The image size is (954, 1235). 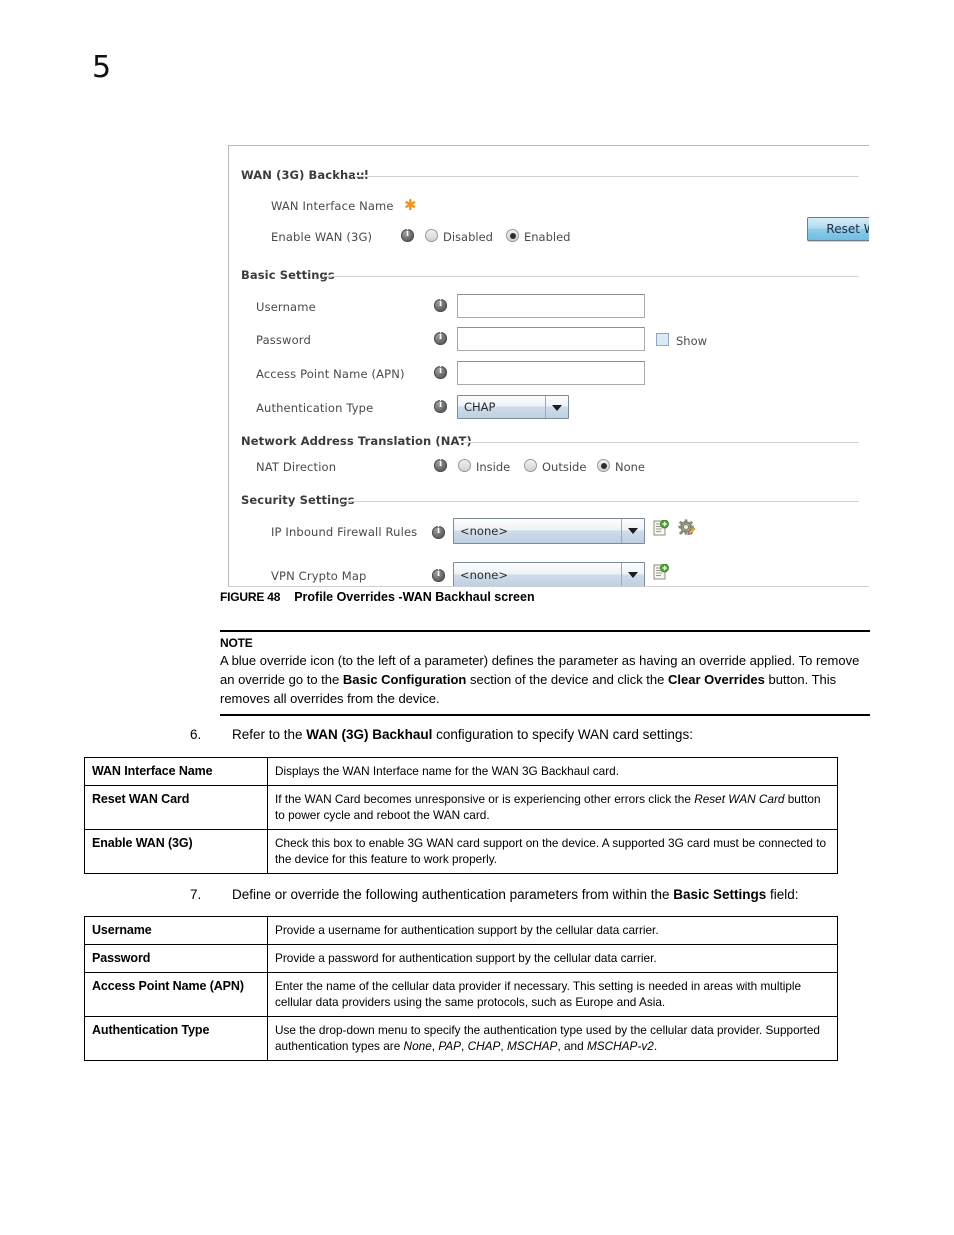 What do you see at coordinates (655, 1046) in the screenshot?
I see `defn-auth-post: .` at bounding box center [655, 1046].